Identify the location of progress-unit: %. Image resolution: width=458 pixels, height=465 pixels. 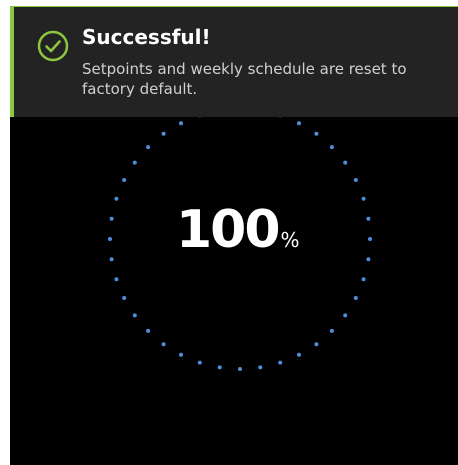
(290, 240).